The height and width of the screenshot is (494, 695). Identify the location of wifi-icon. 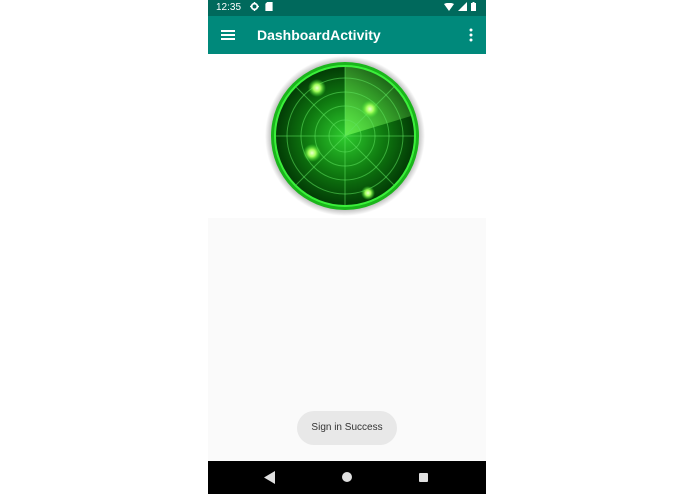
(449, 6).